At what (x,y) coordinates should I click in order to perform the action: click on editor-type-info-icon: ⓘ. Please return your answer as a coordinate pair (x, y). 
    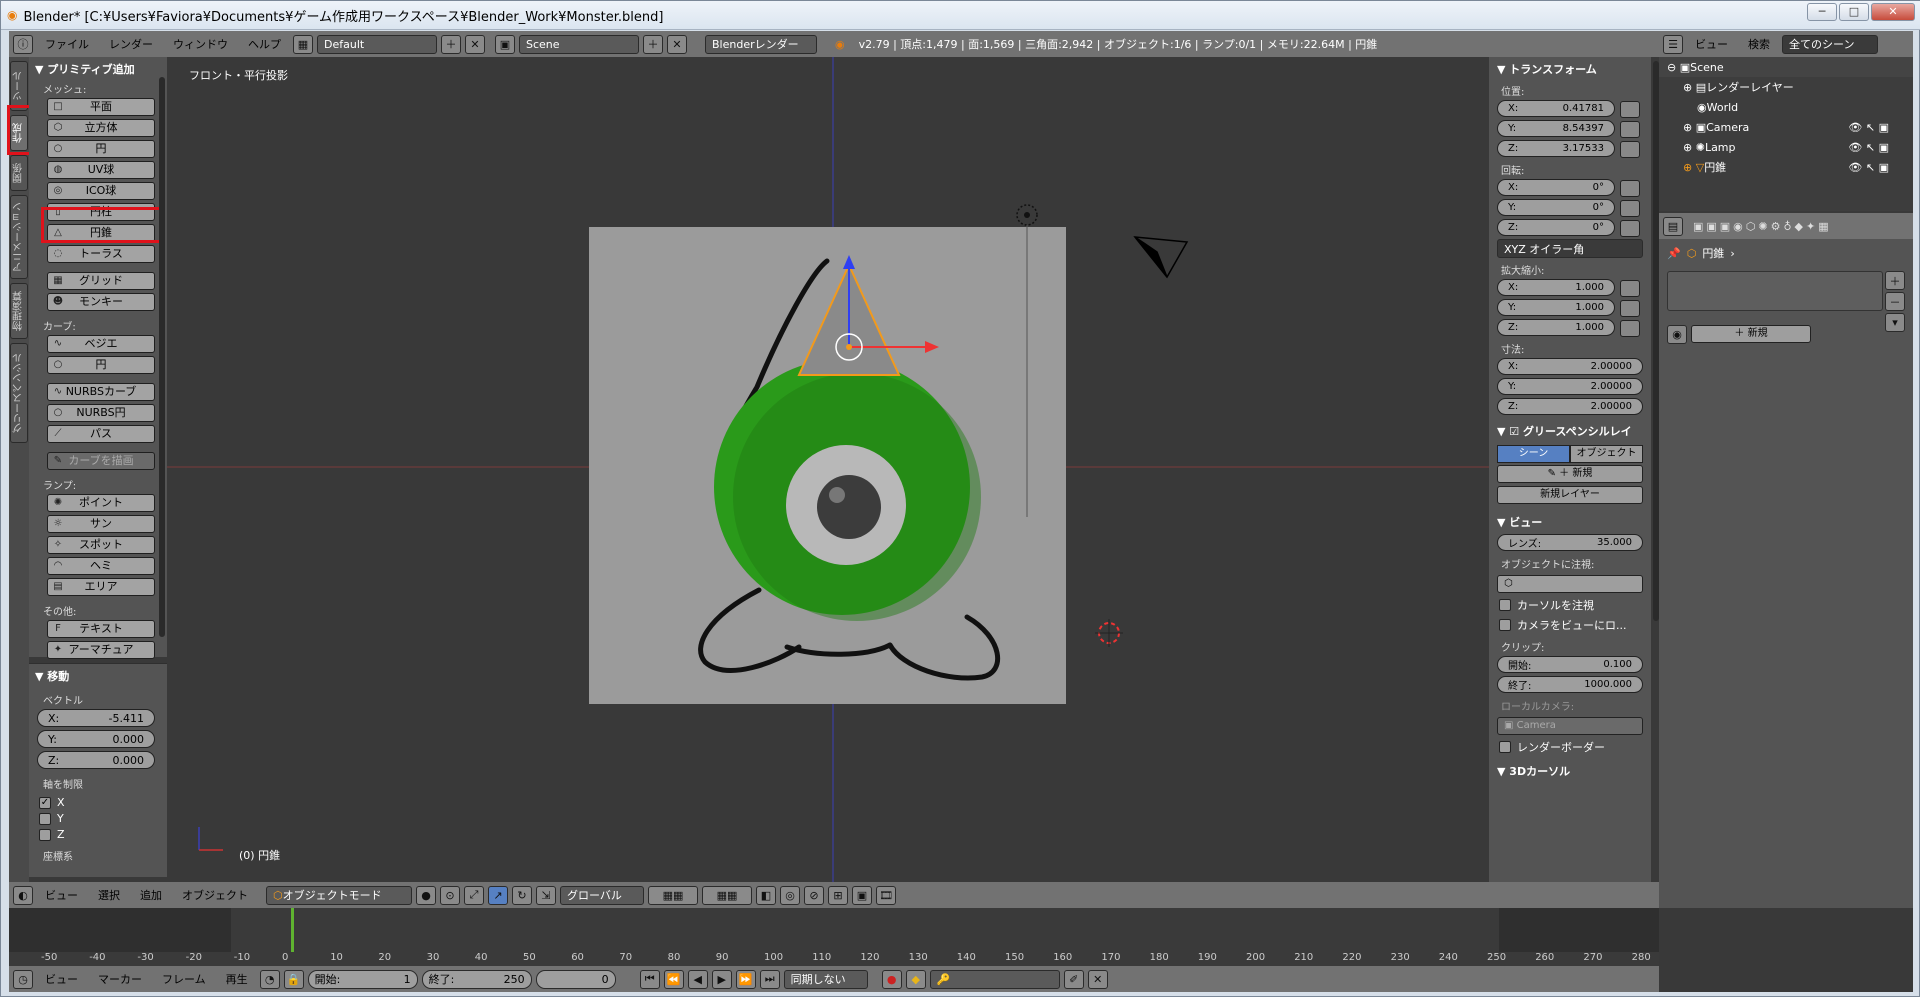
    Looking at the image, I should click on (23, 44).